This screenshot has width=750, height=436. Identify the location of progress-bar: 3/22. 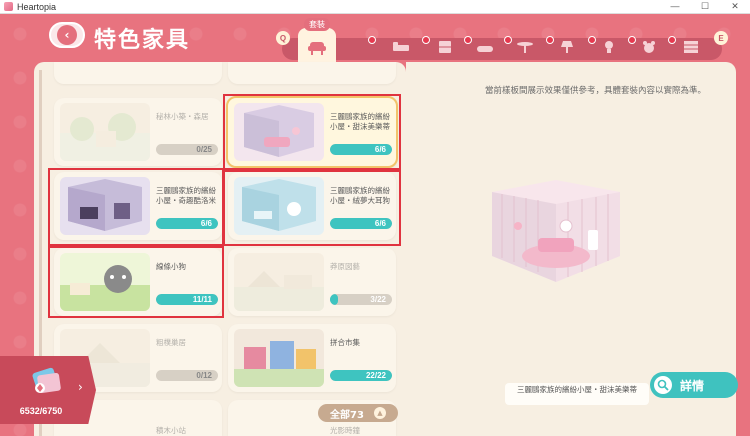
(361, 299).